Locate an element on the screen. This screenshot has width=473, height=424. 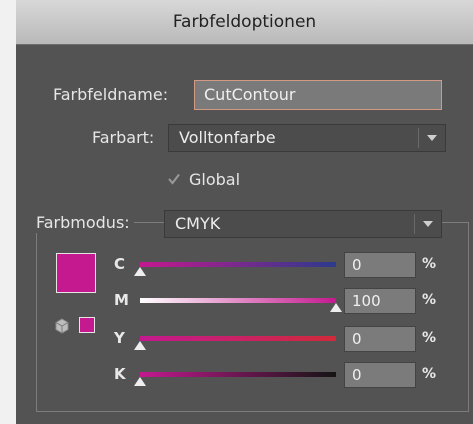
gamut-color-swatch is located at coordinates (87, 325).